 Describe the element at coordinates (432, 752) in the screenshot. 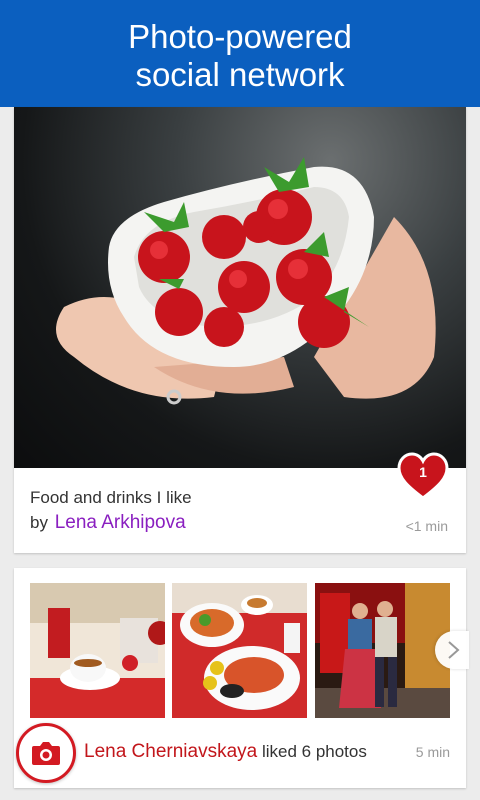

I see `activity-timestamp: 5 min` at that location.